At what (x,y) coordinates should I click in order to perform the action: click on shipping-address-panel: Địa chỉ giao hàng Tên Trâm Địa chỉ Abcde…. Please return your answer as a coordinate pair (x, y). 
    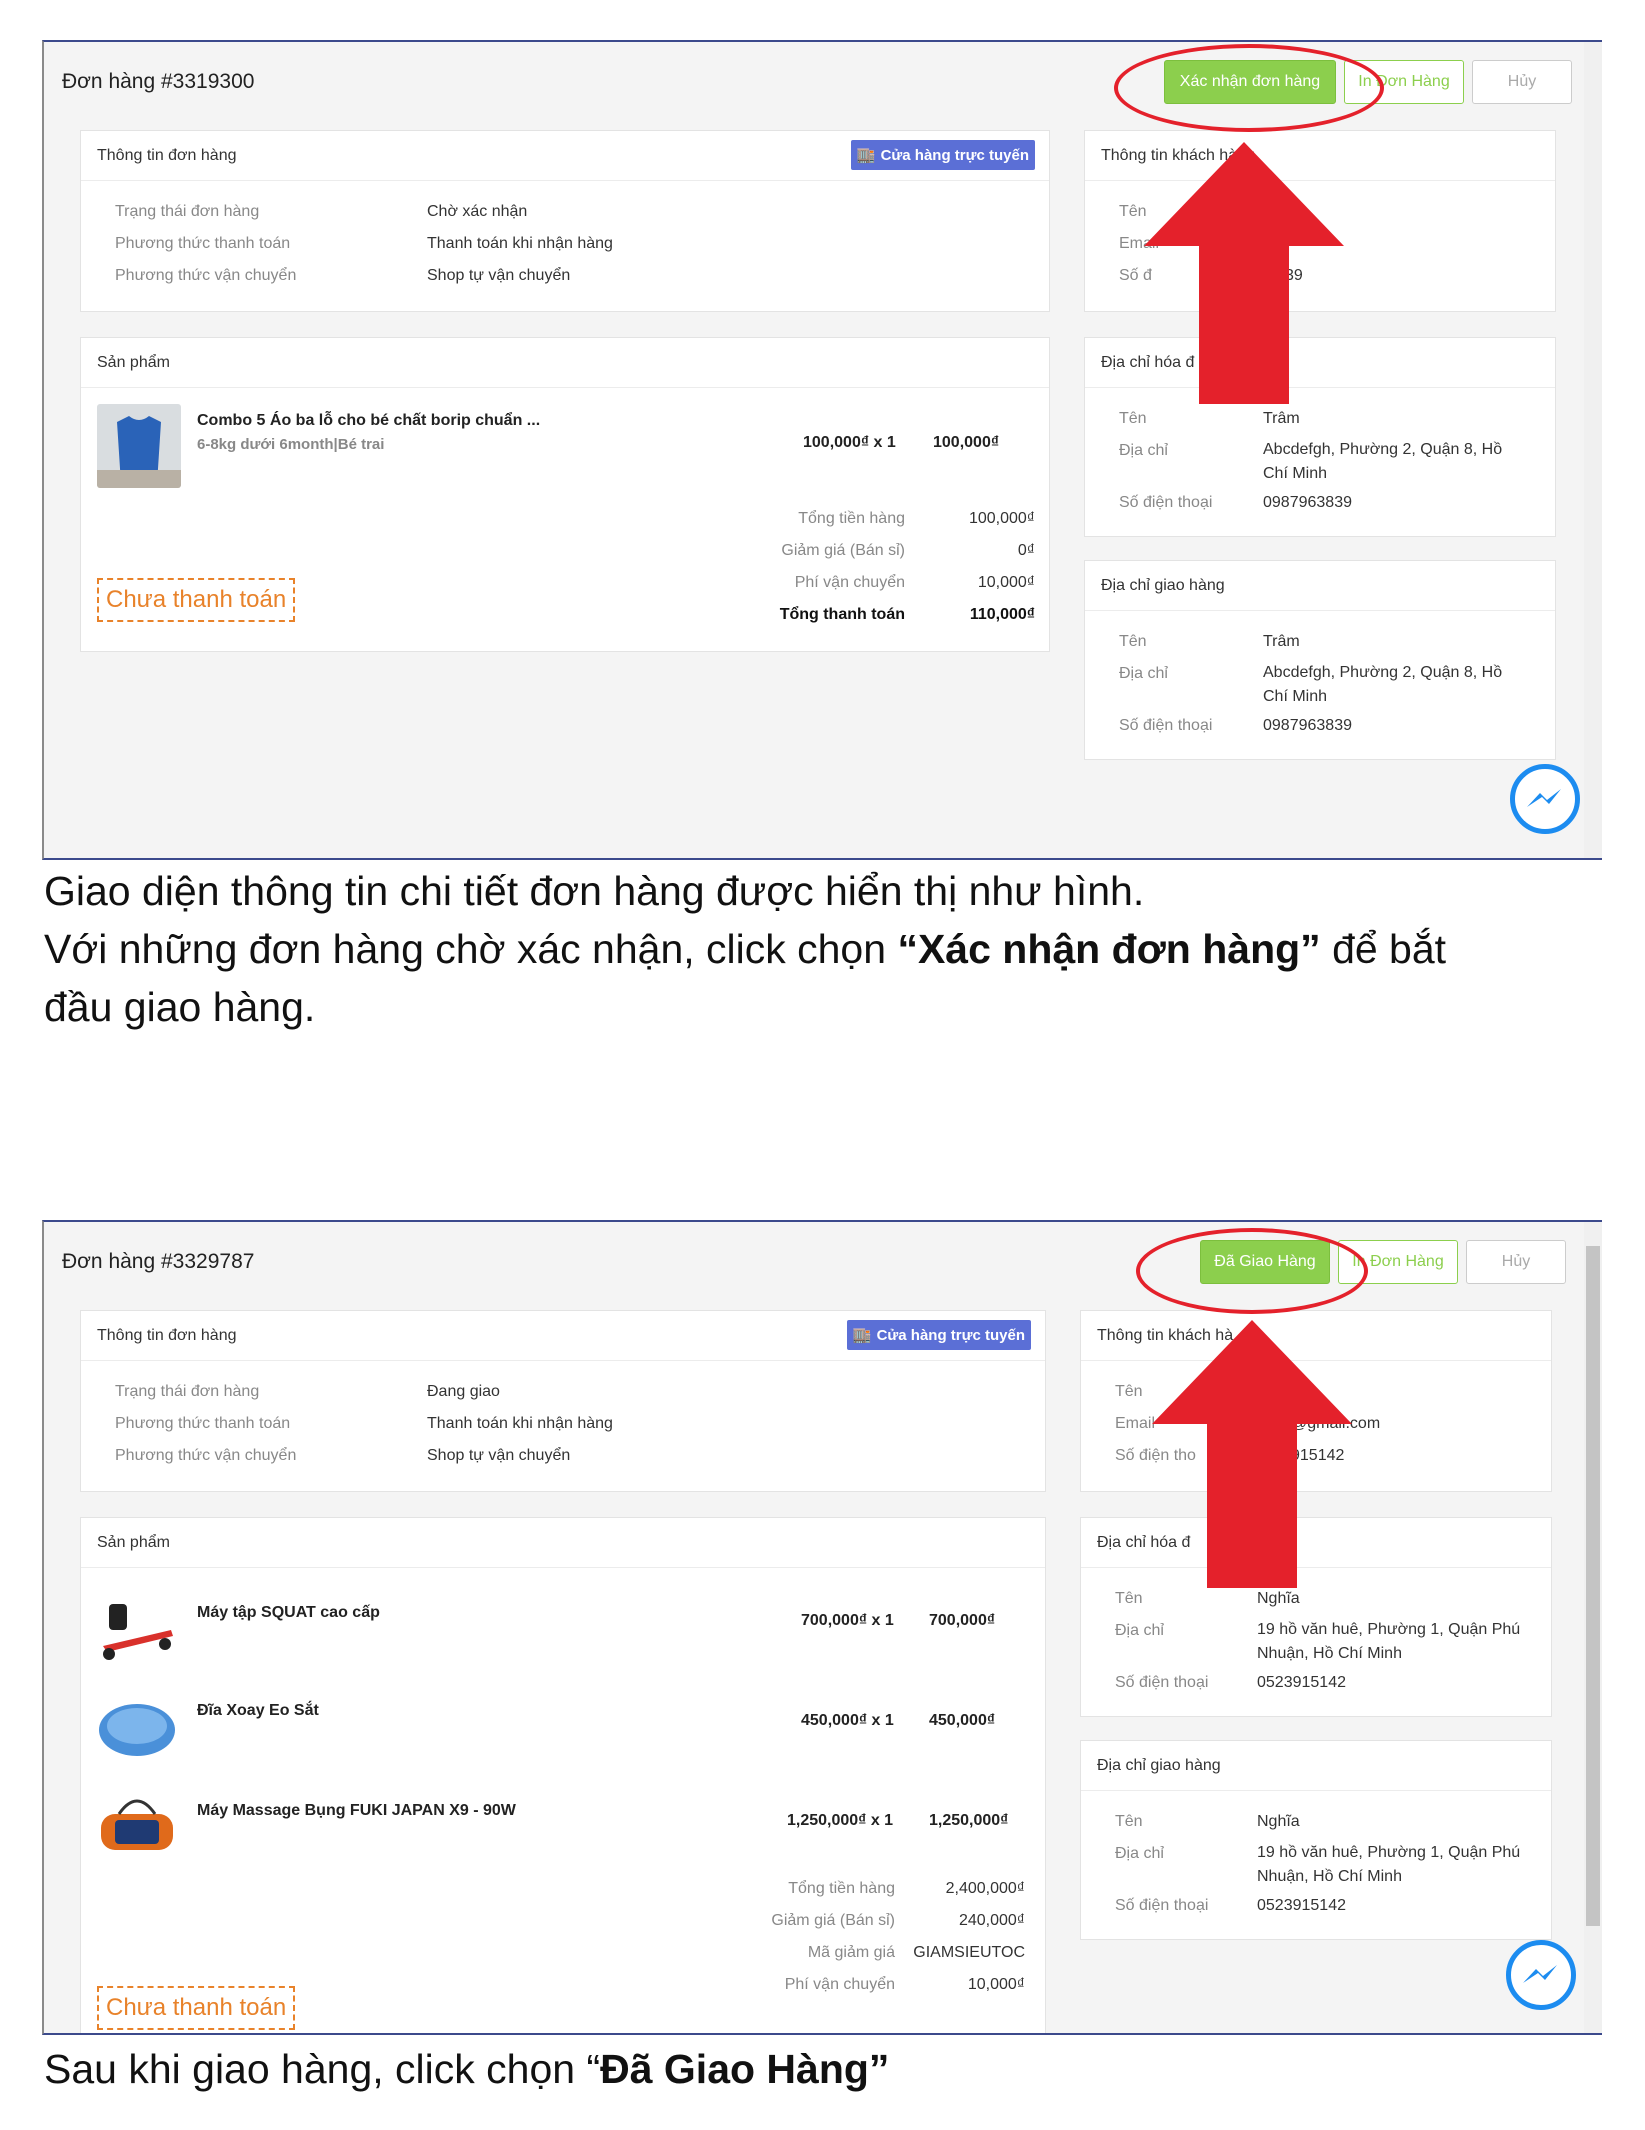
    Looking at the image, I should click on (1320, 660).